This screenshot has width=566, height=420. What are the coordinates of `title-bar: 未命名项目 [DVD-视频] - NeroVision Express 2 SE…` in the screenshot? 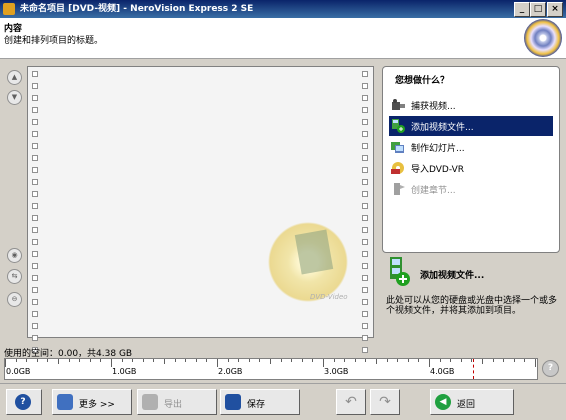 It's located at (283, 9).